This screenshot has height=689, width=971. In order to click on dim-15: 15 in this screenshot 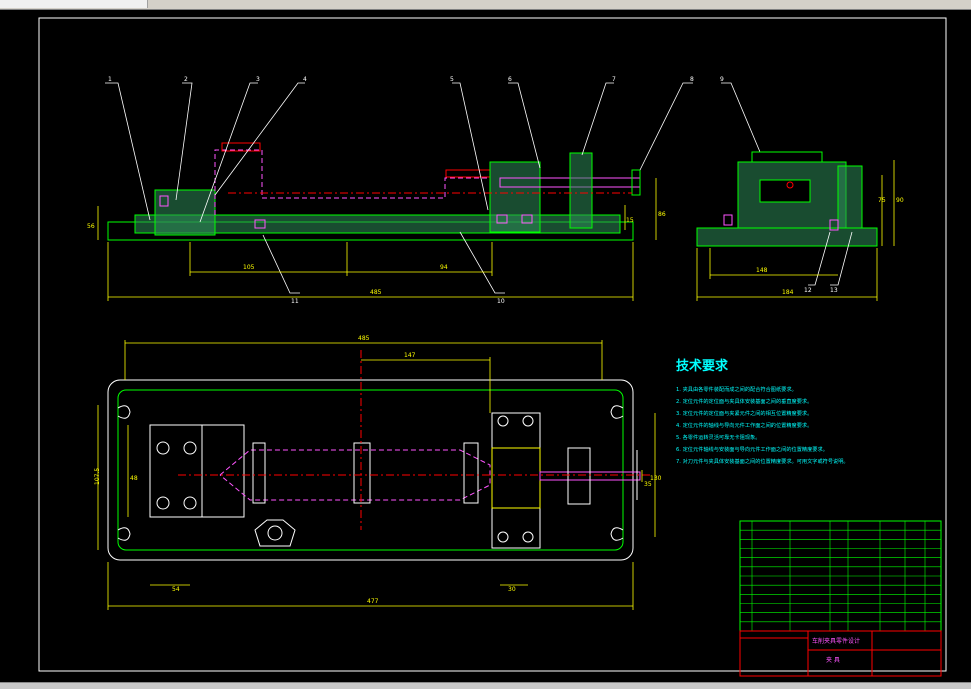, I will do `click(630, 220)`.